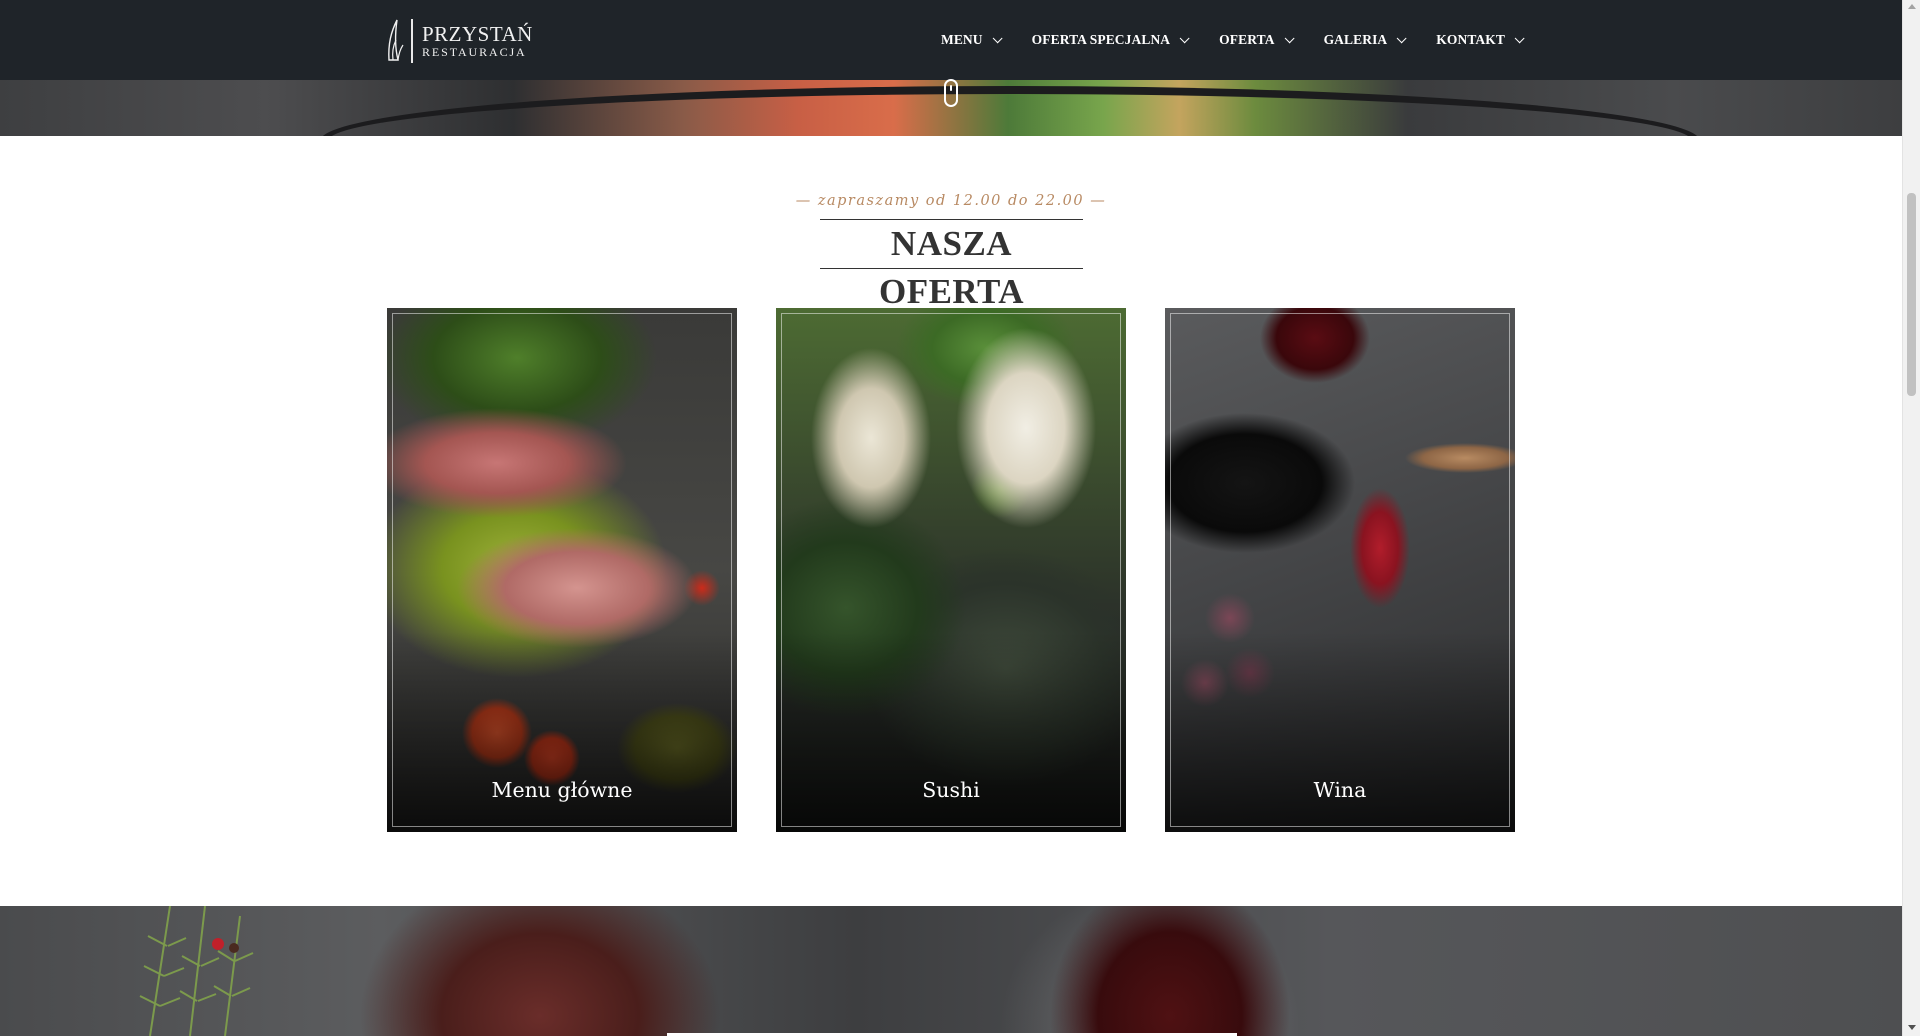 This screenshot has width=1920, height=1036. I want to click on nav-item-label: OFERTA, so click(1247, 39).